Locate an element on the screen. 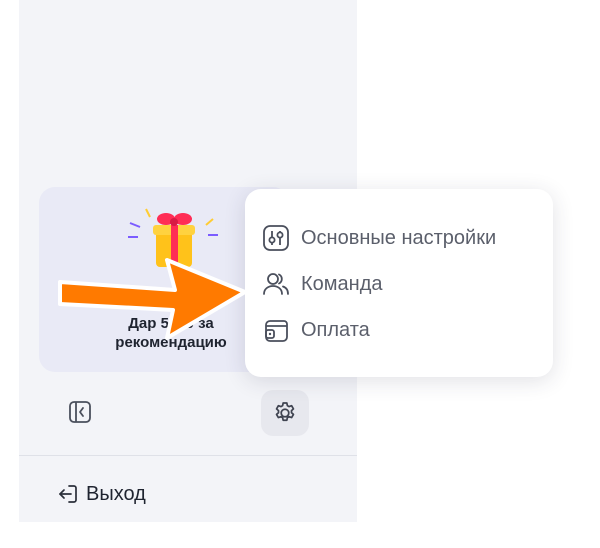 The image size is (600, 548). logout-button: Выход is located at coordinates (101, 494).